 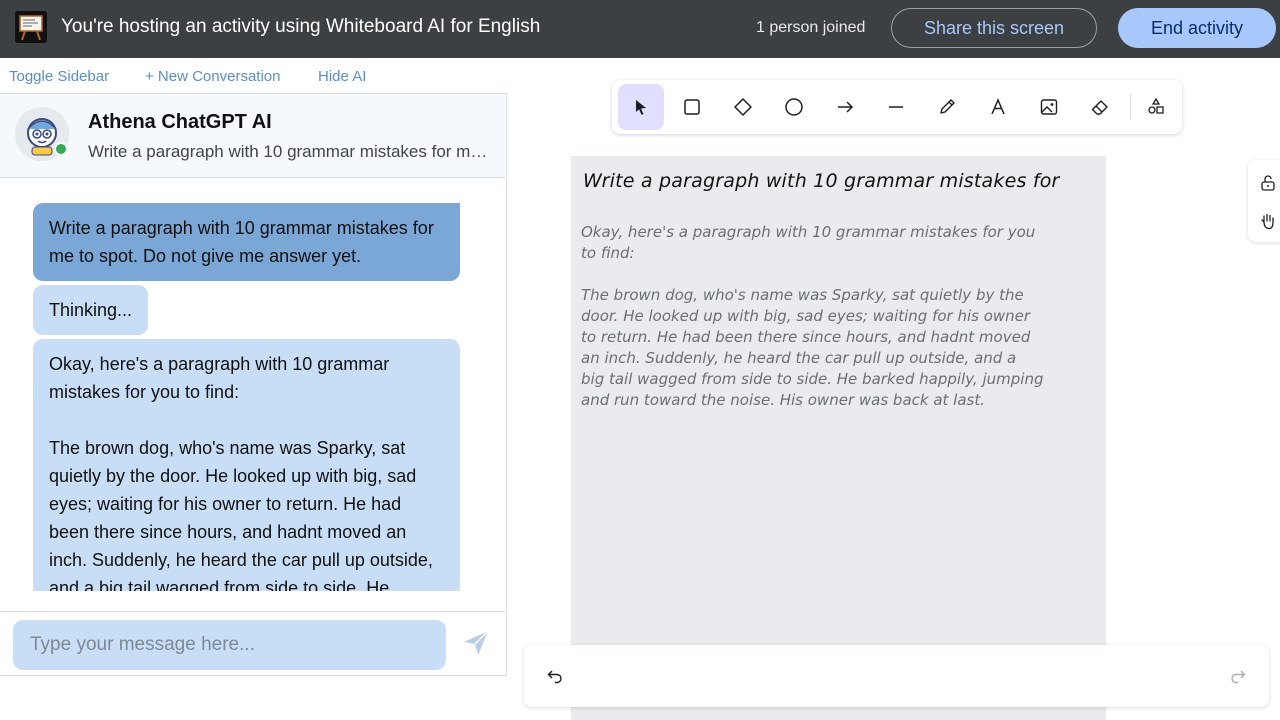 What do you see at coordinates (1049, 107) in the screenshot?
I see `image-tool-icon` at bounding box center [1049, 107].